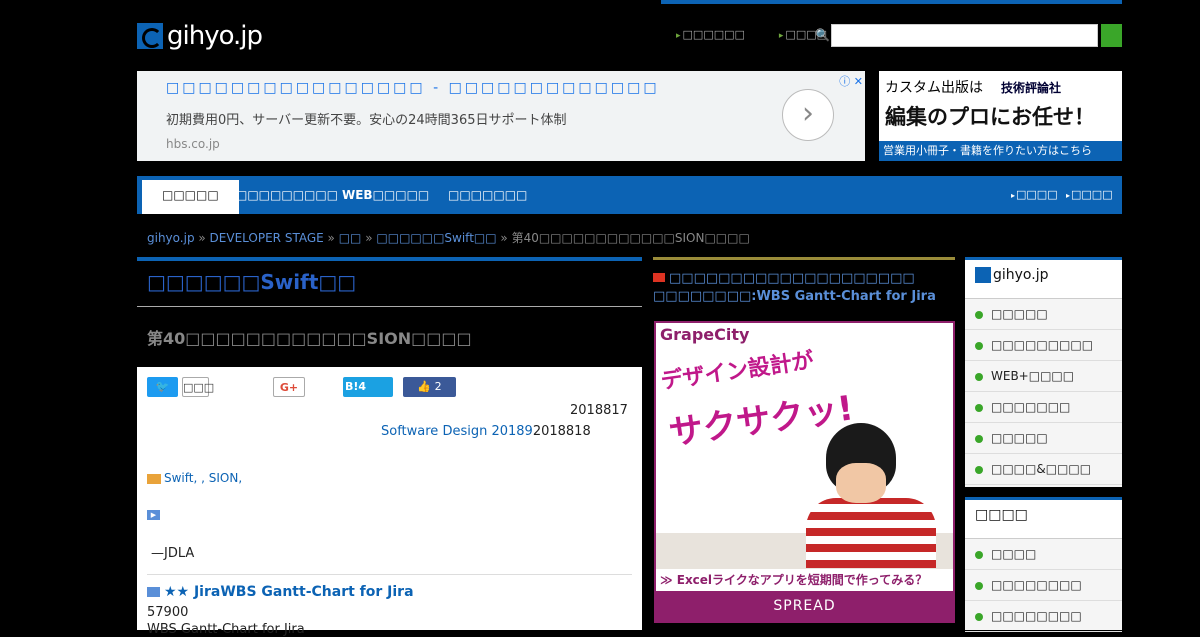 This screenshot has height=637, width=1200. What do you see at coordinates (193, 144) in the screenshot?
I see `ad-url: hbs.co.jp` at bounding box center [193, 144].